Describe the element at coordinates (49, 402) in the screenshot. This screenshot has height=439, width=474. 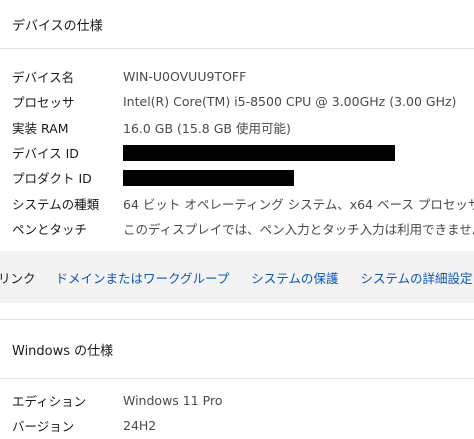
I see `spec-label: エディション` at that location.